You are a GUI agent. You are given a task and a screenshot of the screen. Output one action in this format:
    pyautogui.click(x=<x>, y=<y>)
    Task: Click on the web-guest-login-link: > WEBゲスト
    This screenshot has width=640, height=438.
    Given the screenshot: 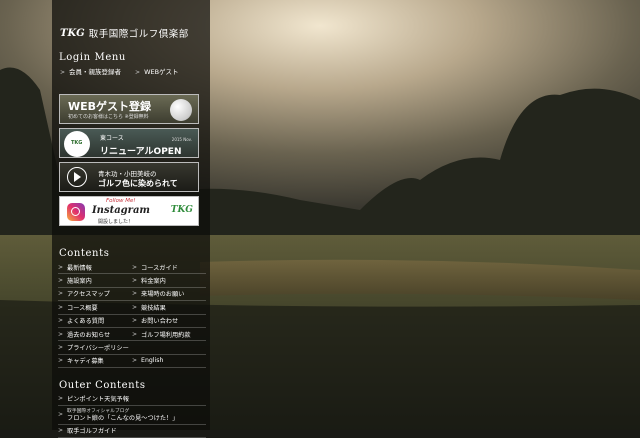 What is the action you would take?
    pyautogui.click(x=157, y=71)
    